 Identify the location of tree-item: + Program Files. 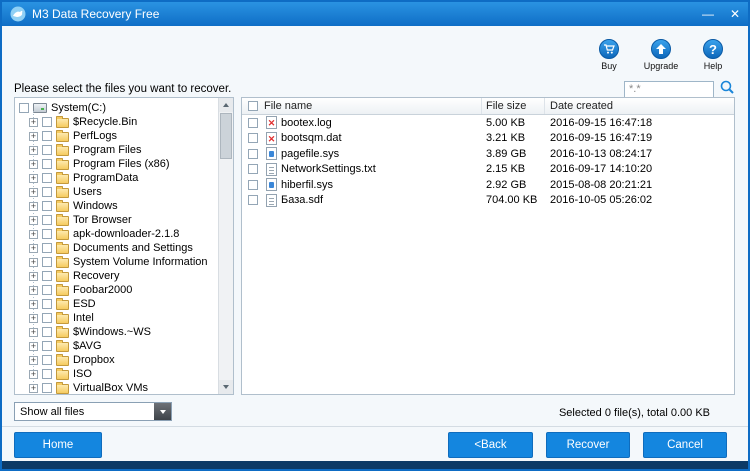
(118, 150).